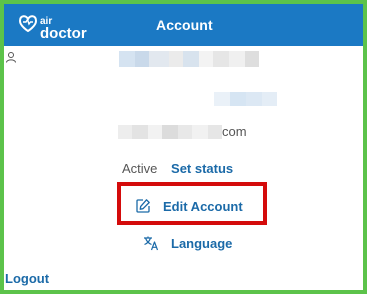  Describe the element at coordinates (27, 278) in the screenshot. I see `logout-link: Logout` at that location.